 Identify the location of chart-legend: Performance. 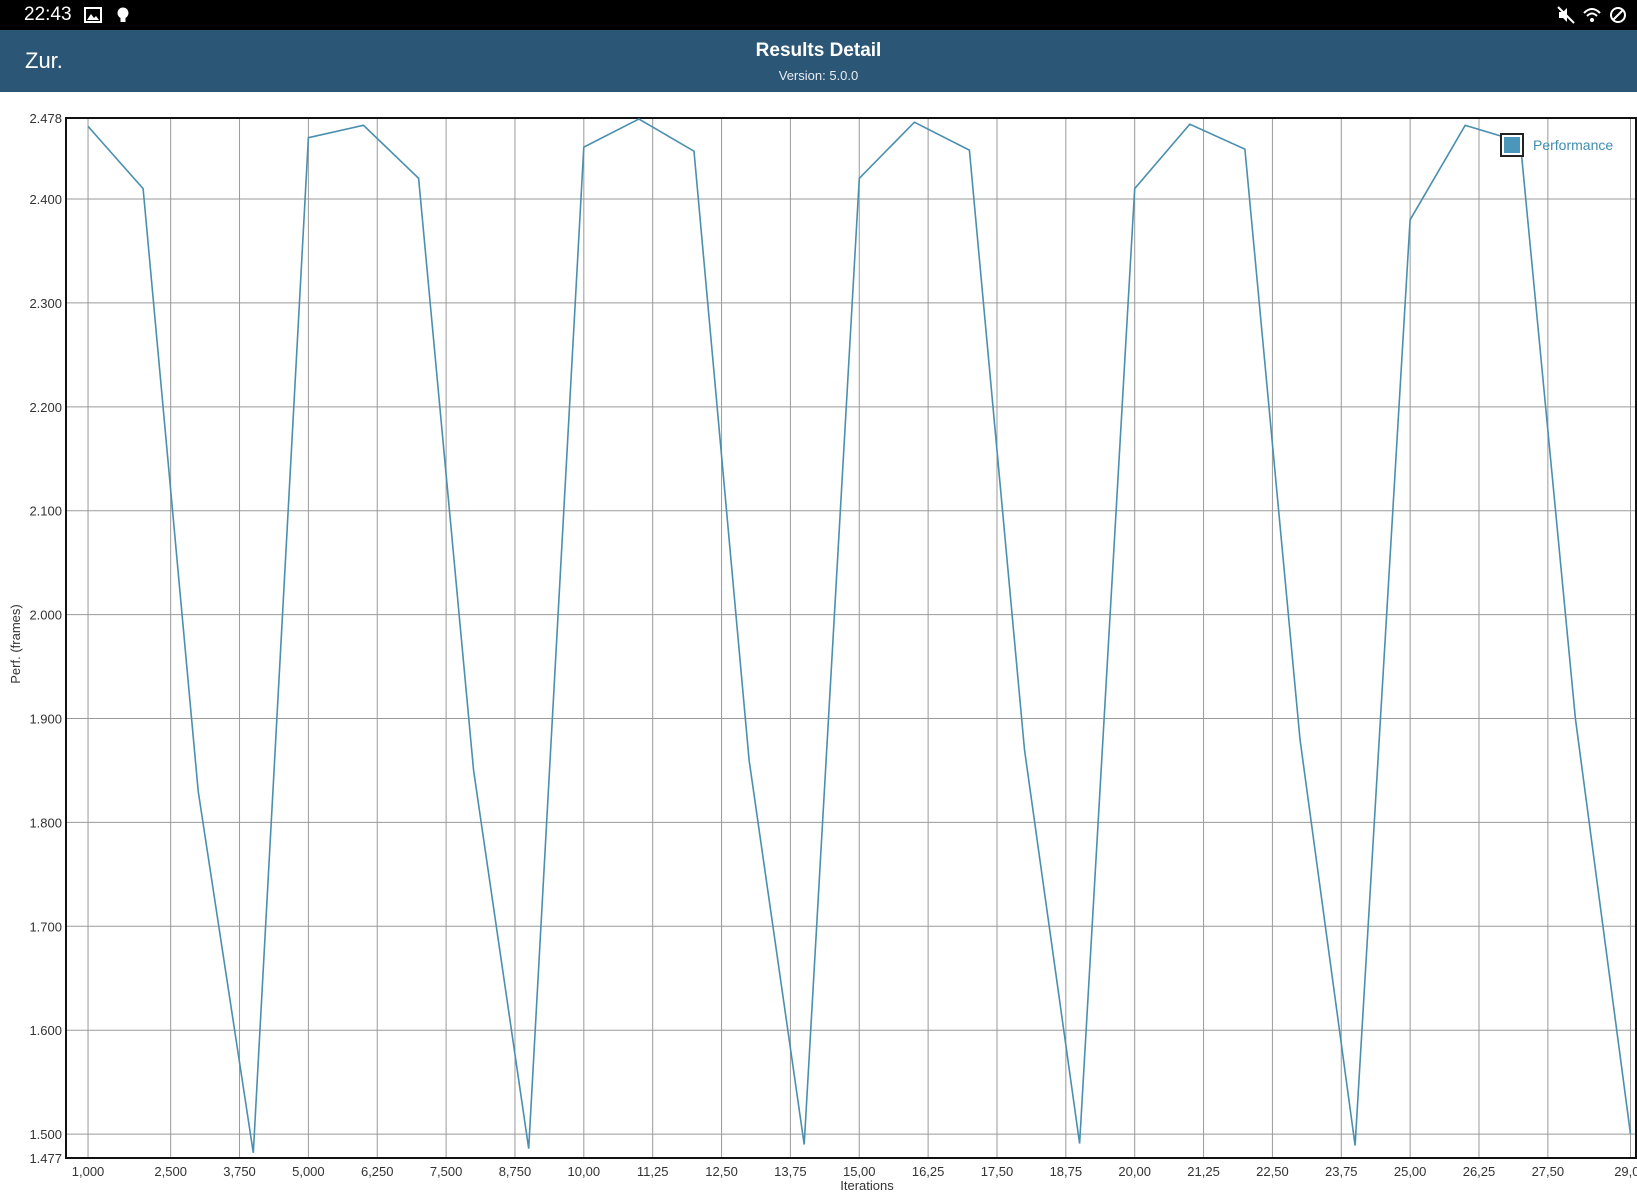
(1556, 145).